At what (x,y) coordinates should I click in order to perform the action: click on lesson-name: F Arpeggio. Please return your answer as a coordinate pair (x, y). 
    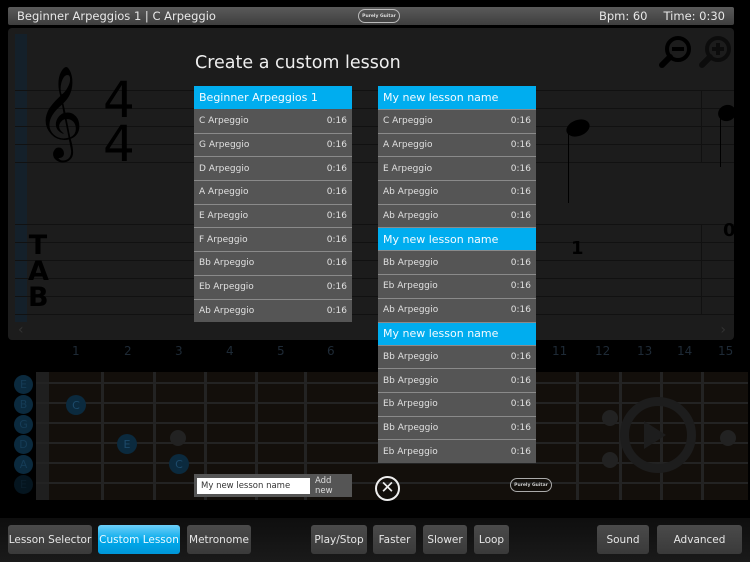
    Looking at the image, I should click on (223, 239).